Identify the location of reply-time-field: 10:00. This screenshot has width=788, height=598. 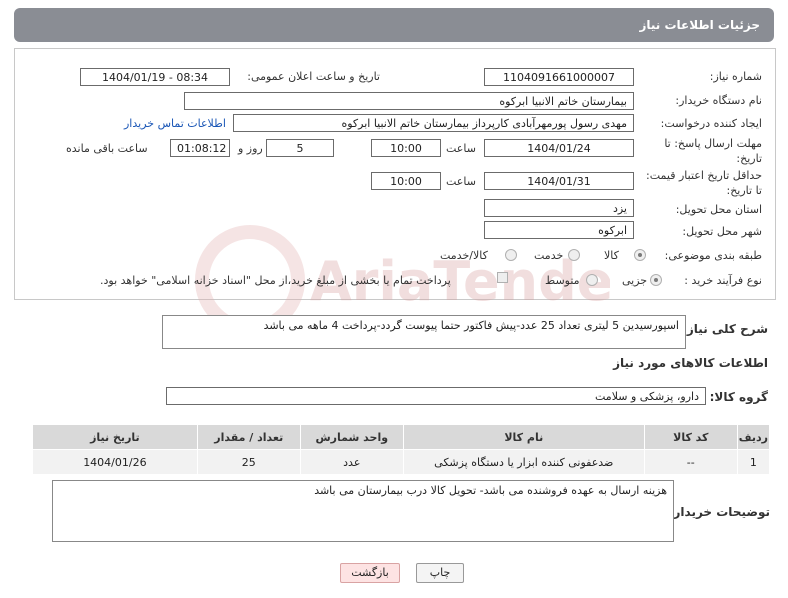
(406, 148).